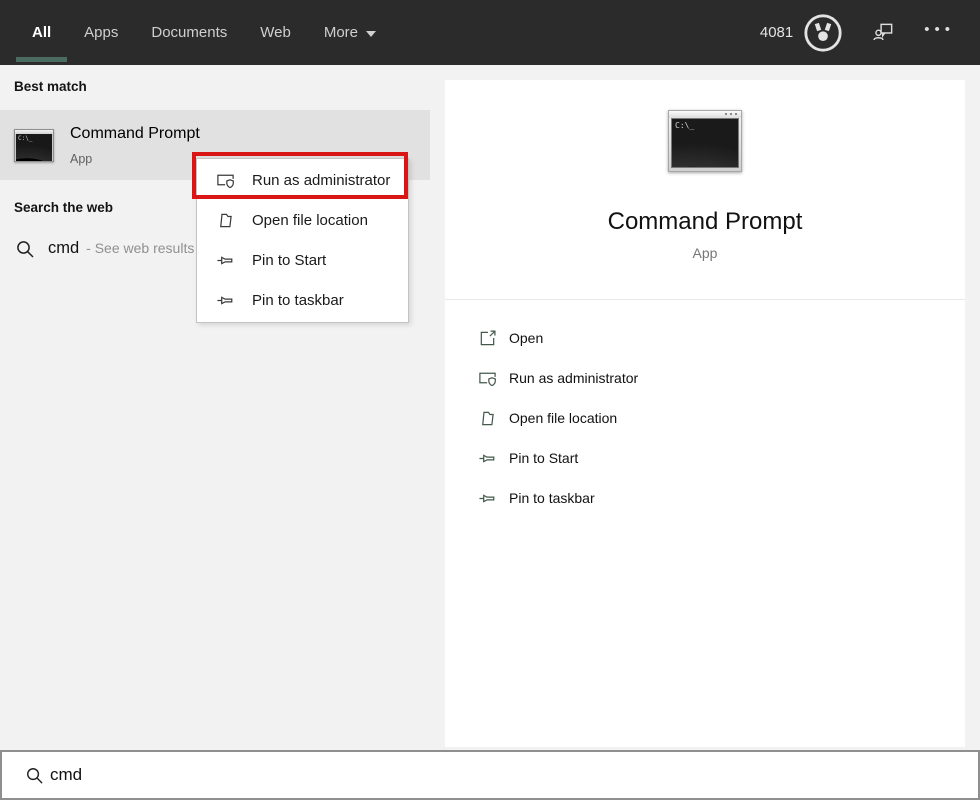 This screenshot has height=800, width=980. What do you see at coordinates (823, 33) in the screenshot?
I see `rewards-medal-icon` at bounding box center [823, 33].